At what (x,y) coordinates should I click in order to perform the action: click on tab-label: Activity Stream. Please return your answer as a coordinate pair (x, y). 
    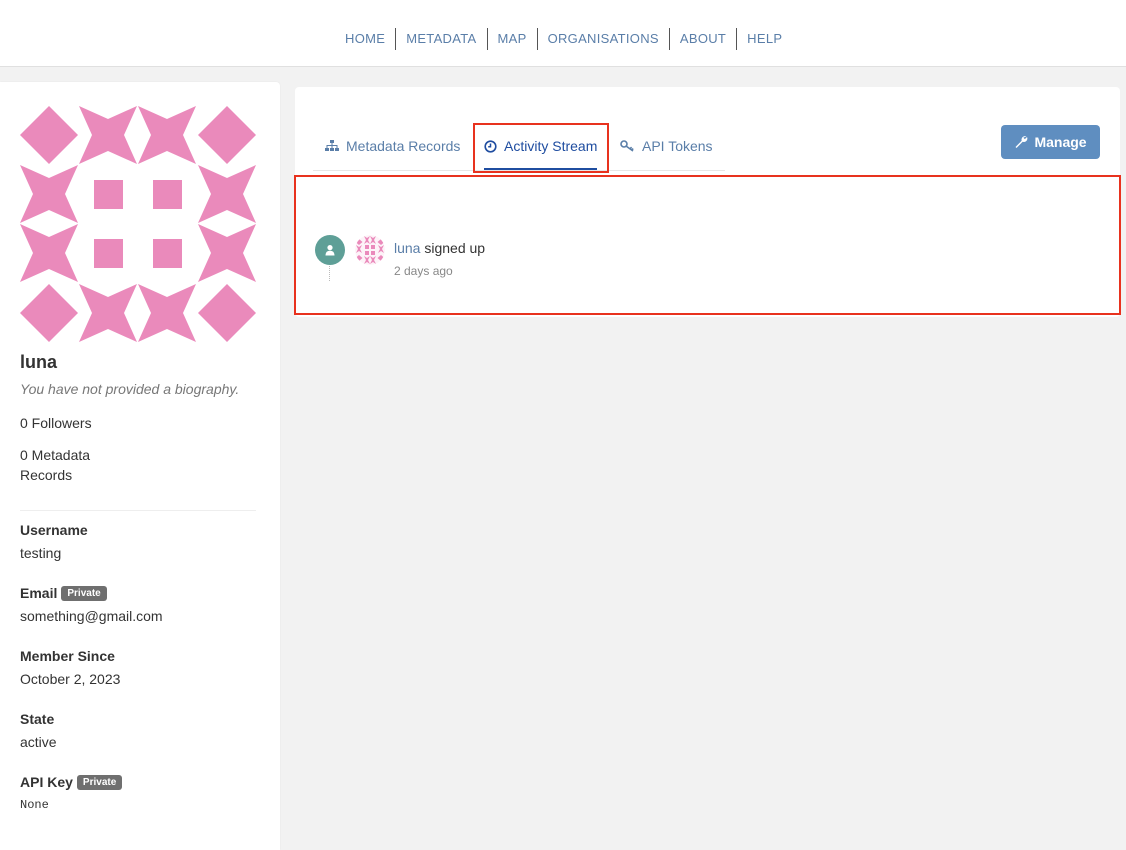
    Looking at the image, I should click on (551, 146).